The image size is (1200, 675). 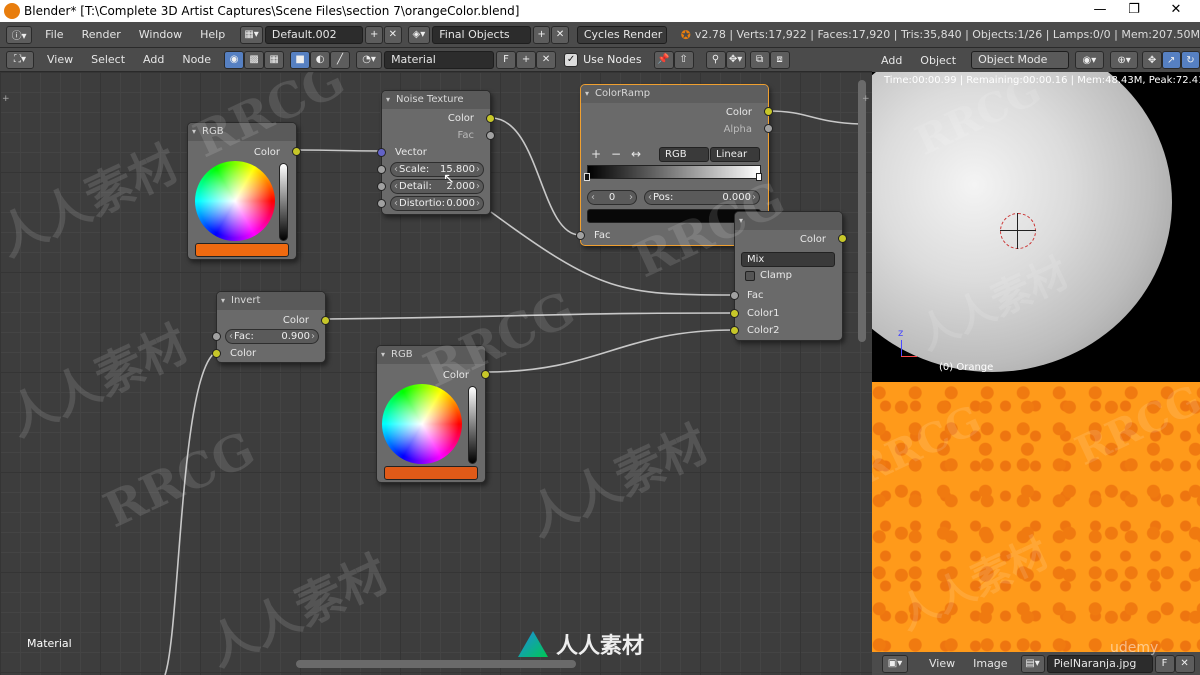 I want to click on editor-type-icon: ▣▾, so click(x=895, y=663).